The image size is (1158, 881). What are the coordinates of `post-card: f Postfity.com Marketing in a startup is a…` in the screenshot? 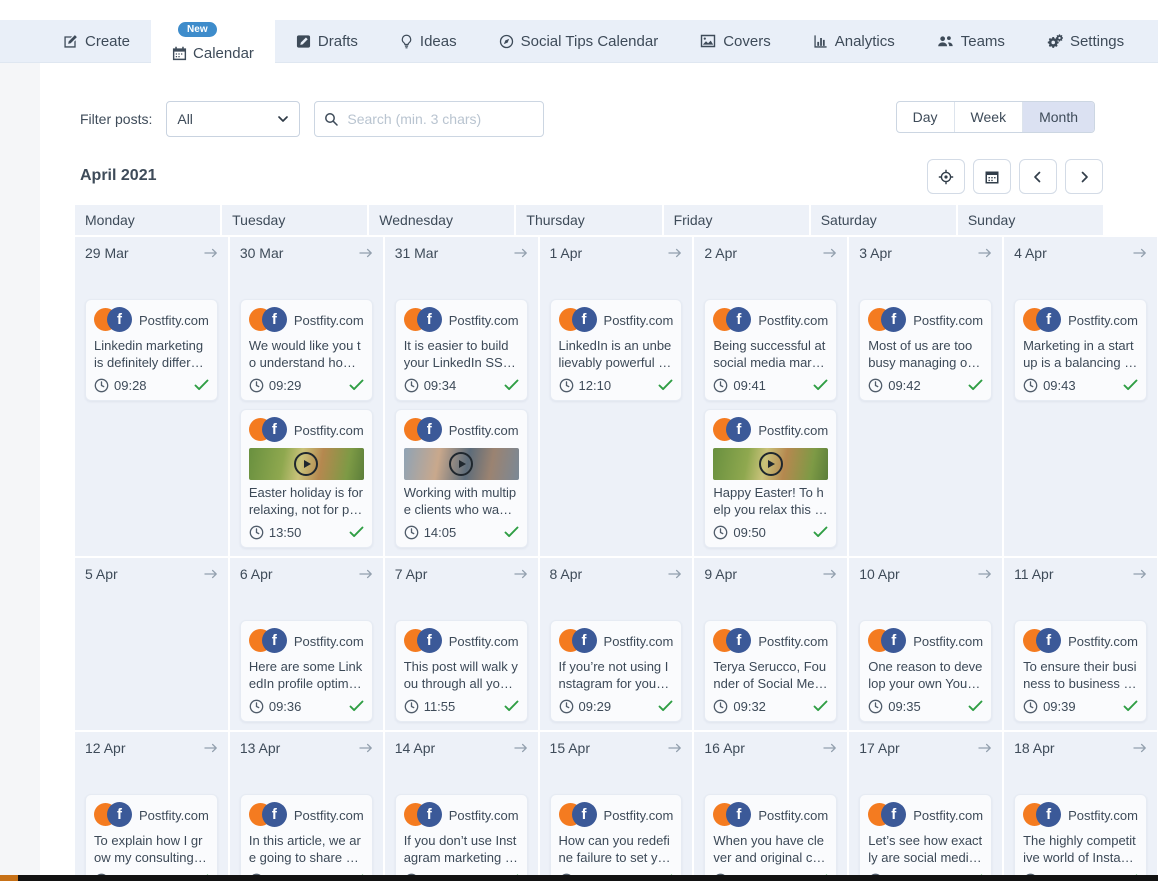 It's located at (1080, 350).